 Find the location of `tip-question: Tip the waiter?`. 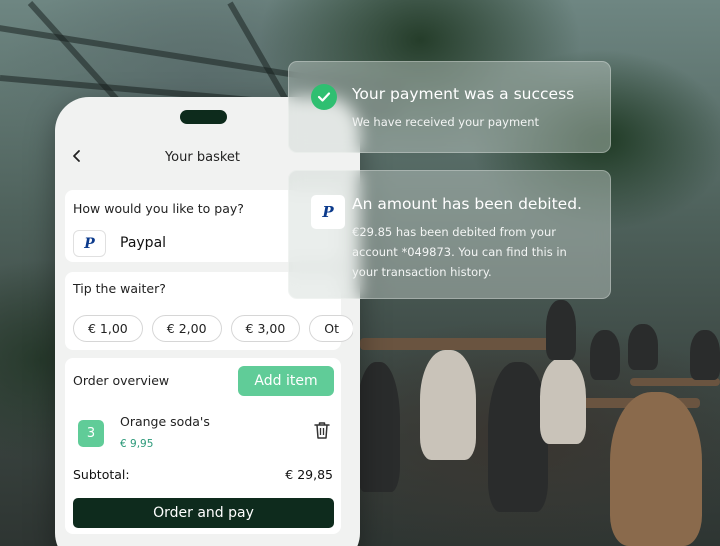

tip-question: Tip the waiter? is located at coordinates (119, 288).